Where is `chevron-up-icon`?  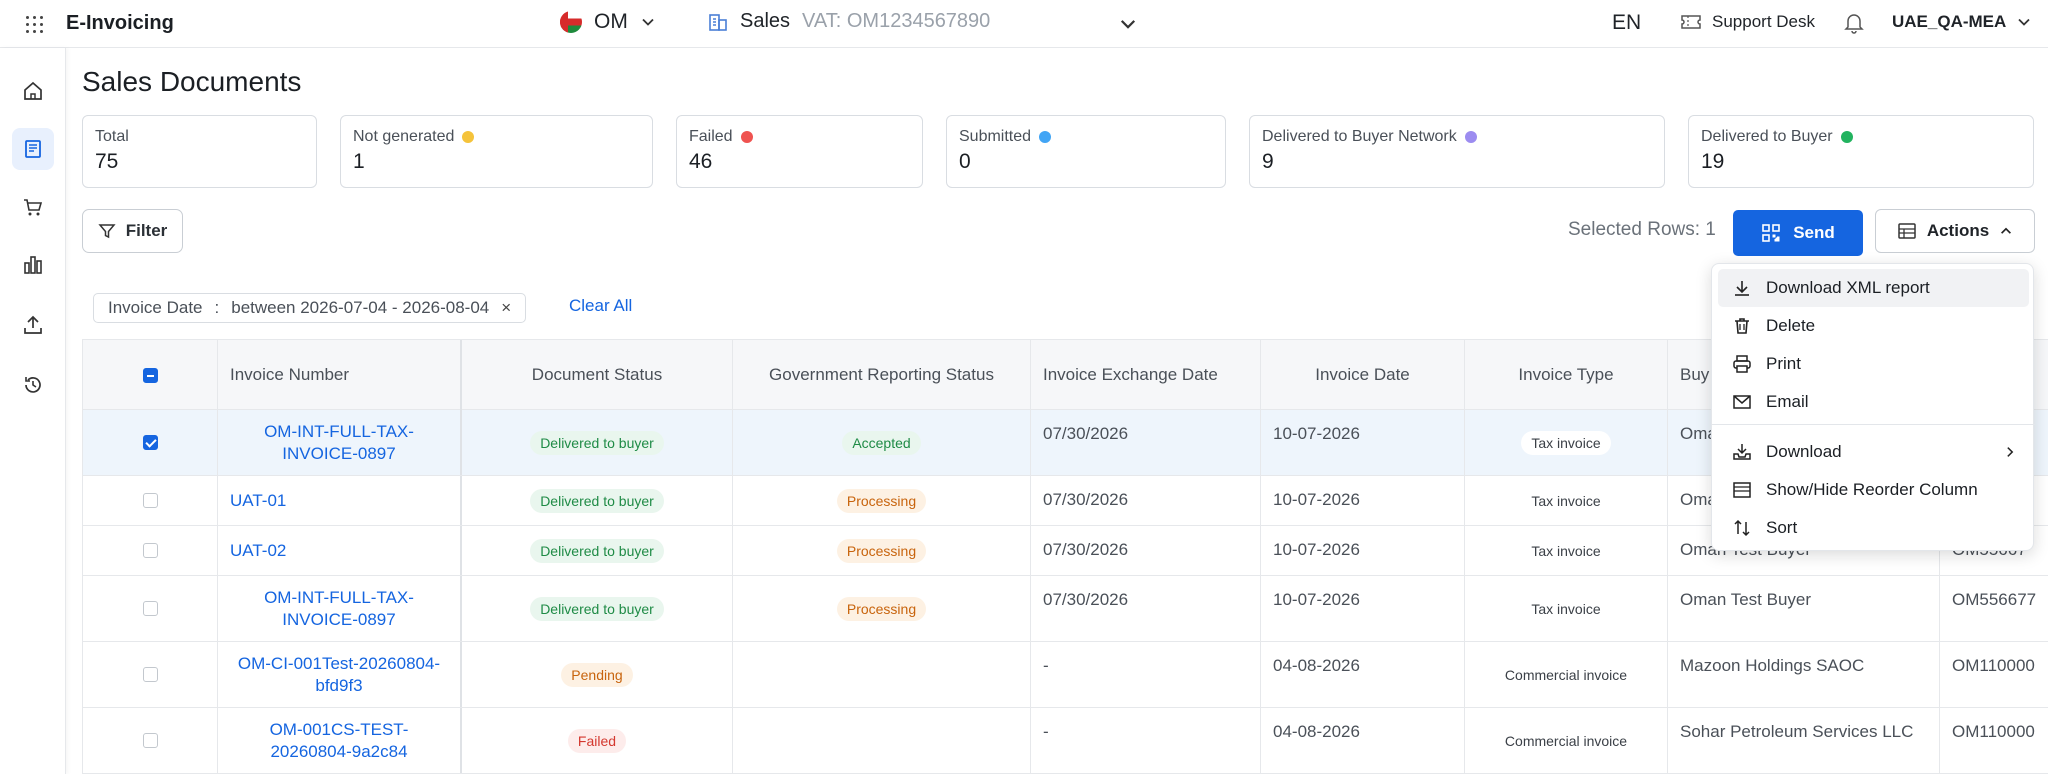 chevron-up-icon is located at coordinates (2006, 230).